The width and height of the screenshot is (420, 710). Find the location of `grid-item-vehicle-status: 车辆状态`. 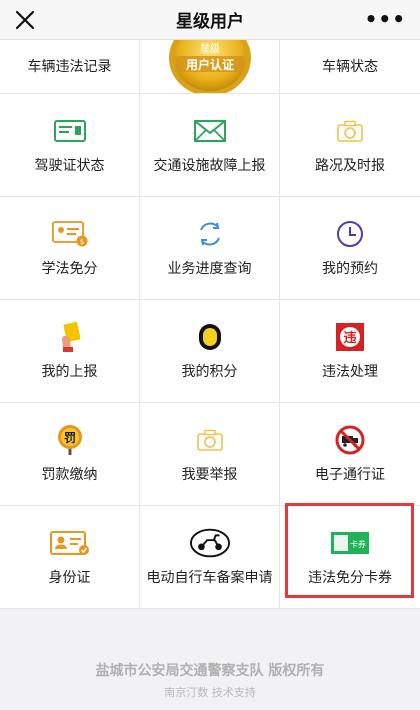

grid-item-vehicle-status: 车辆状态 is located at coordinates (350, 66).